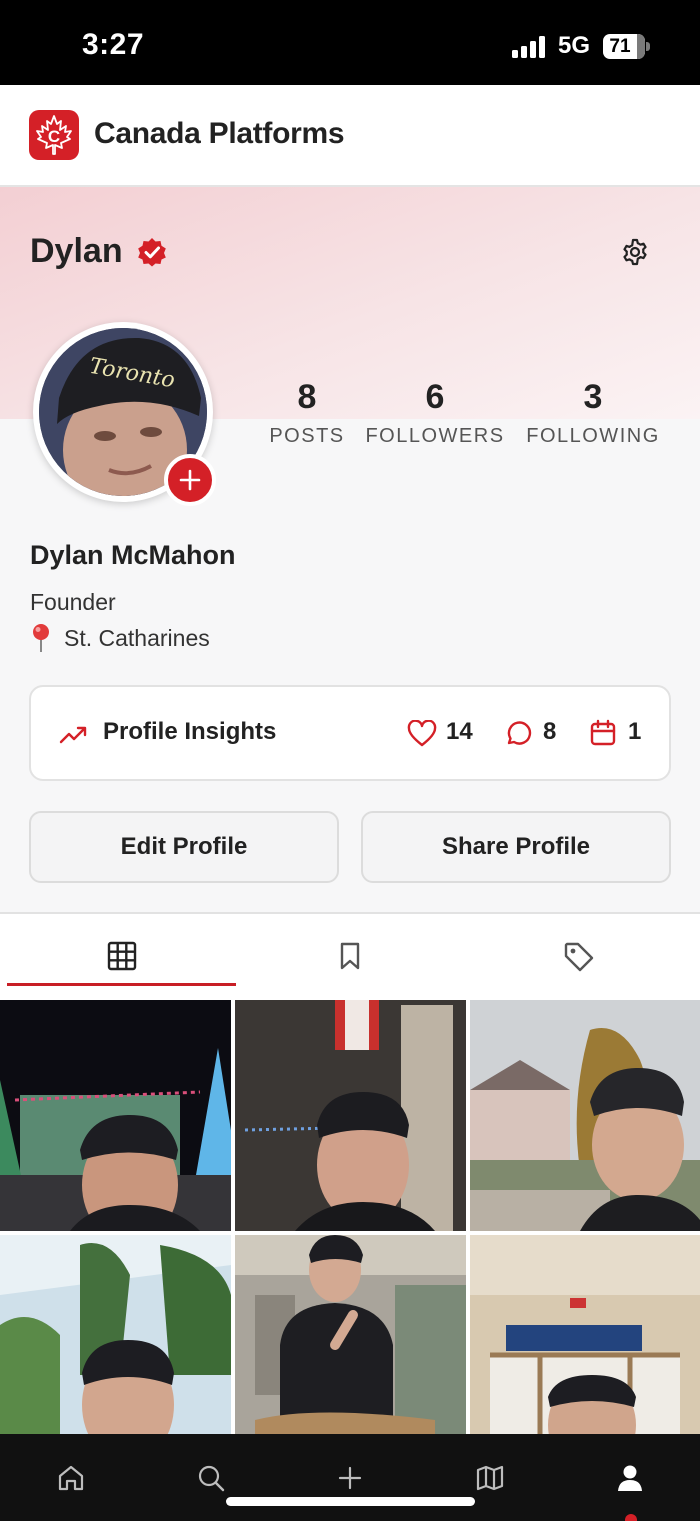 The height and width of the screenshot is (1521, 700). What do you see at coordinates (350, 42) in the screenshot?
I see `status-bar: 3:27 5G 71` at bounding box center [350, 42].